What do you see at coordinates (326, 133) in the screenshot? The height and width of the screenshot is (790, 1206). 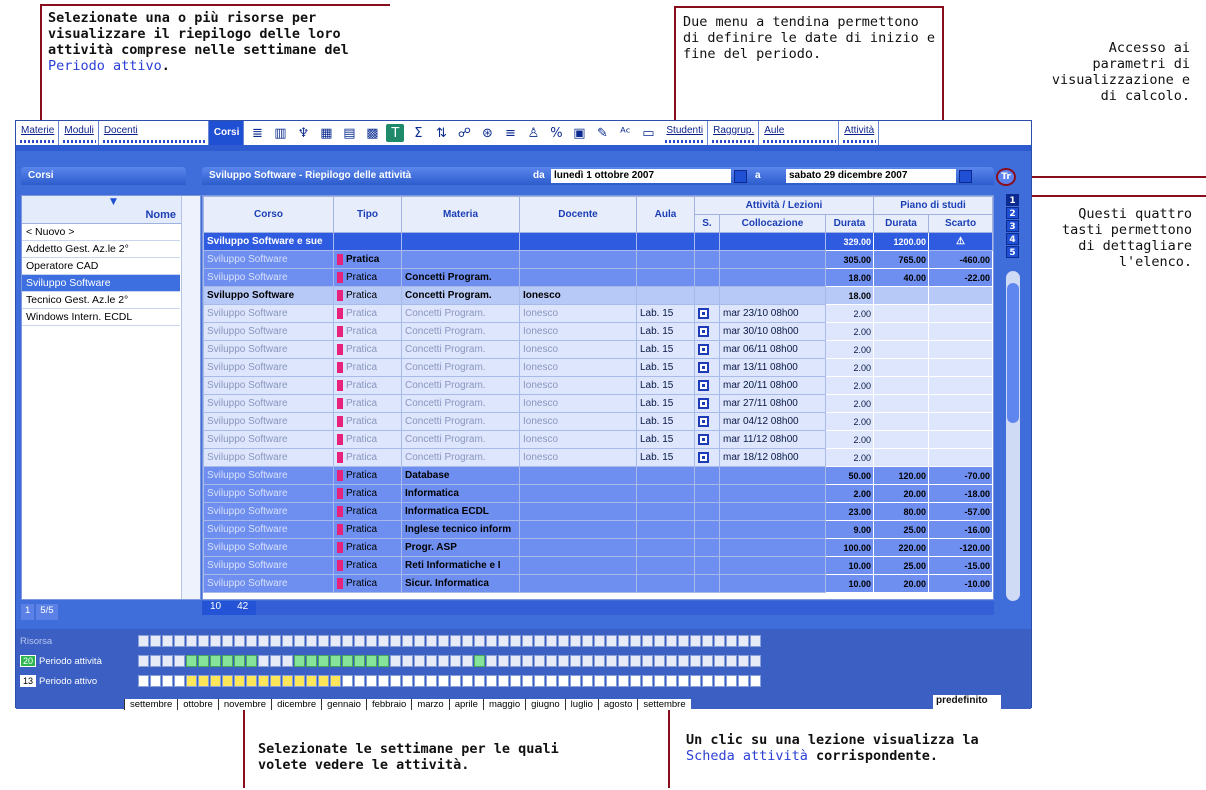 I see `grid-icon: ▦` at bounding box center [326, 133].